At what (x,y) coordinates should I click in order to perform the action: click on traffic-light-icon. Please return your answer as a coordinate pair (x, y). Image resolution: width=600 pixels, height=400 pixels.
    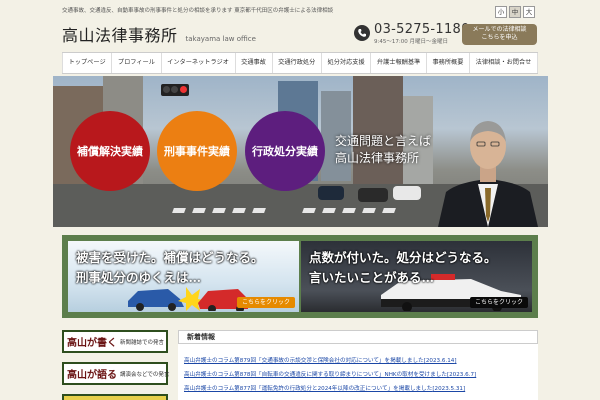
    Looking at the image, I should click on (175, 90).